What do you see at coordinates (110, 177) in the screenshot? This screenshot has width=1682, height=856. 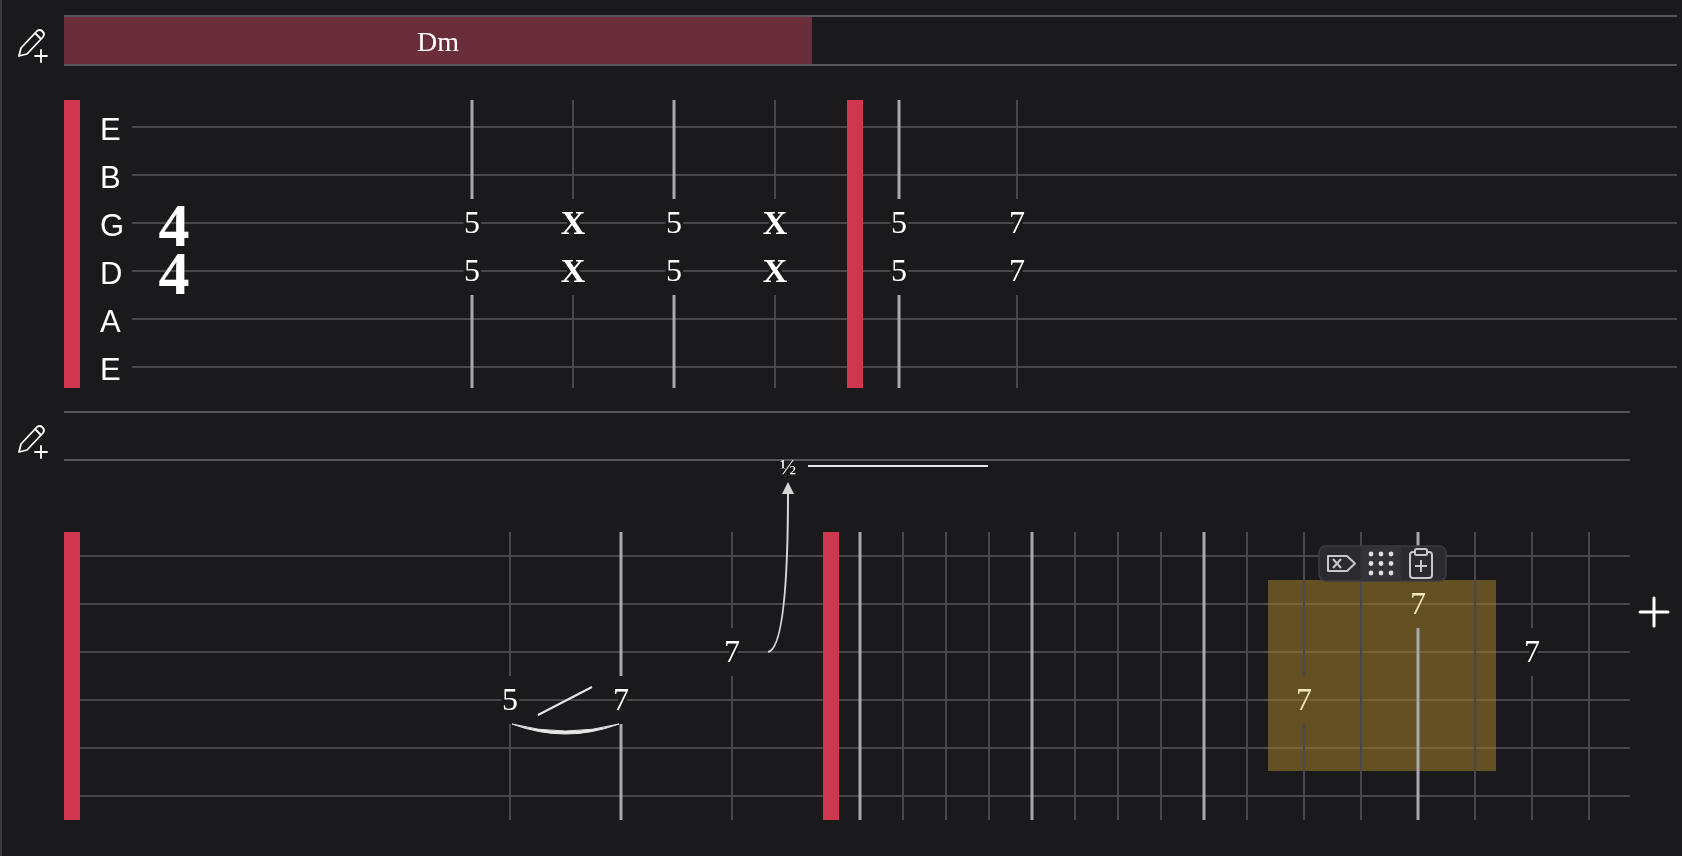 I see `string-name: B` at bounding box center [110, 177].